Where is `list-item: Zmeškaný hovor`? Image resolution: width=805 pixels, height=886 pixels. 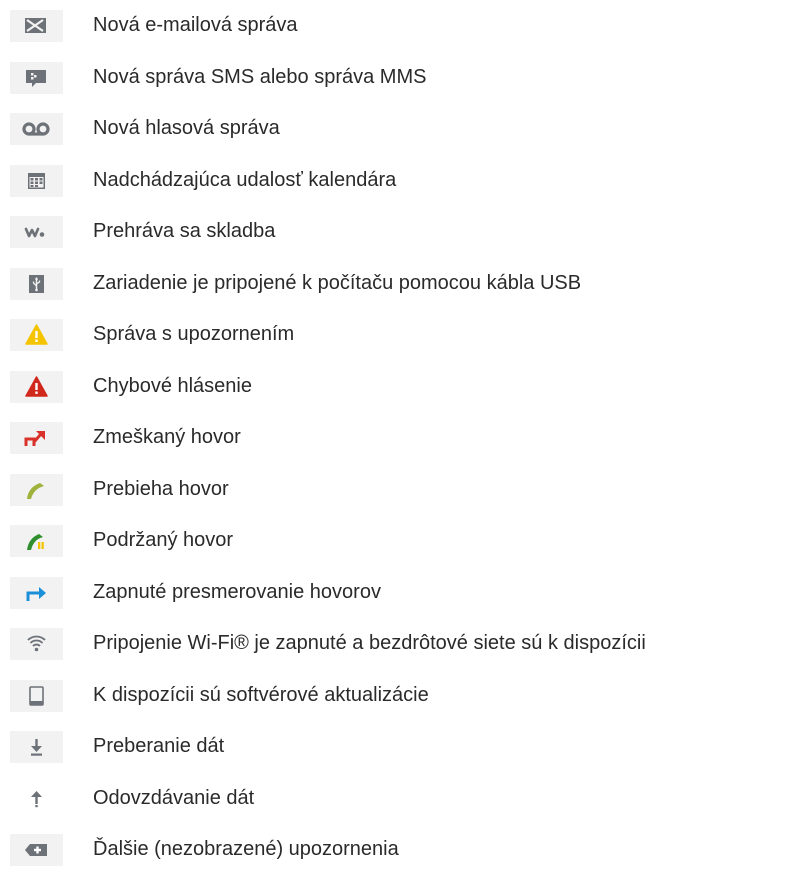 list-item: Zmeškaný hovor is located at coordinates (402, 448).